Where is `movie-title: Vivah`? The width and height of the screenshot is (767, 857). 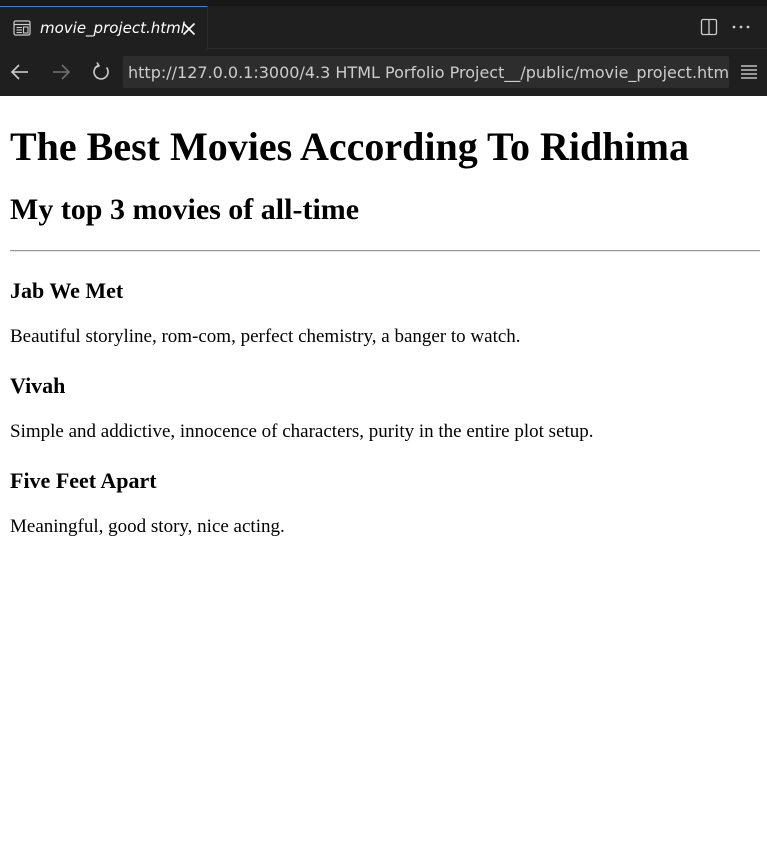
movie-title: Vivah is located at coordinates (38, 385).